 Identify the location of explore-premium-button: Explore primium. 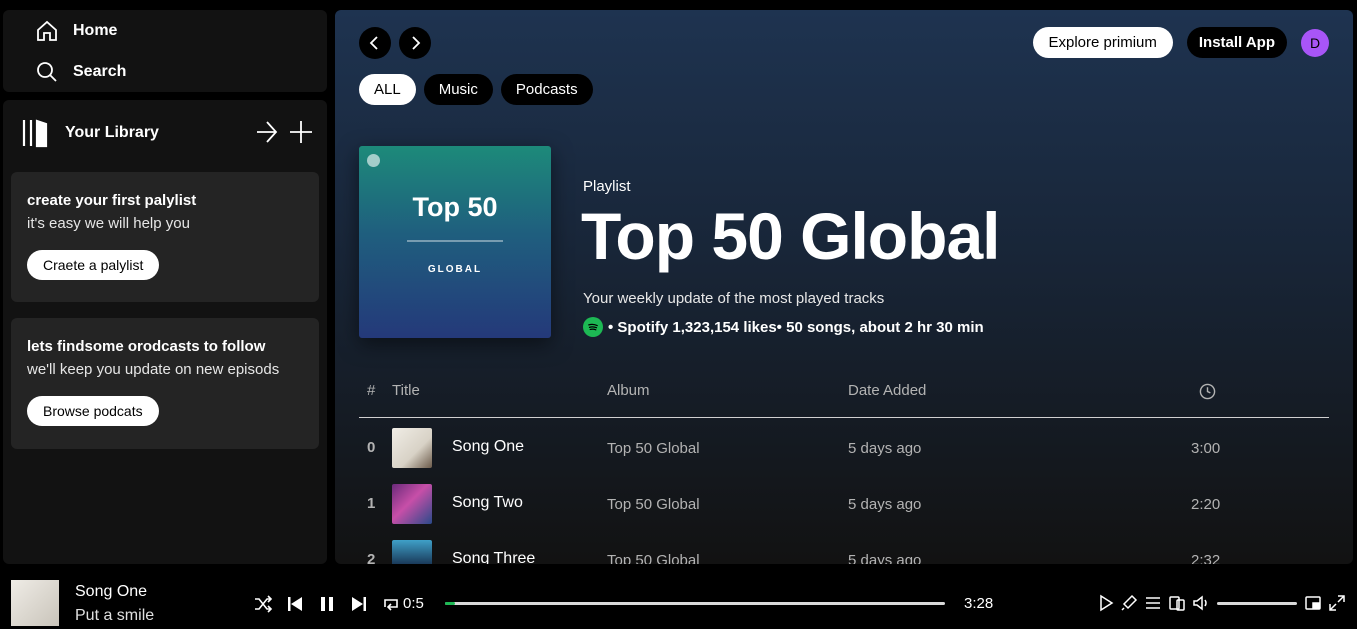
(1102, 42).